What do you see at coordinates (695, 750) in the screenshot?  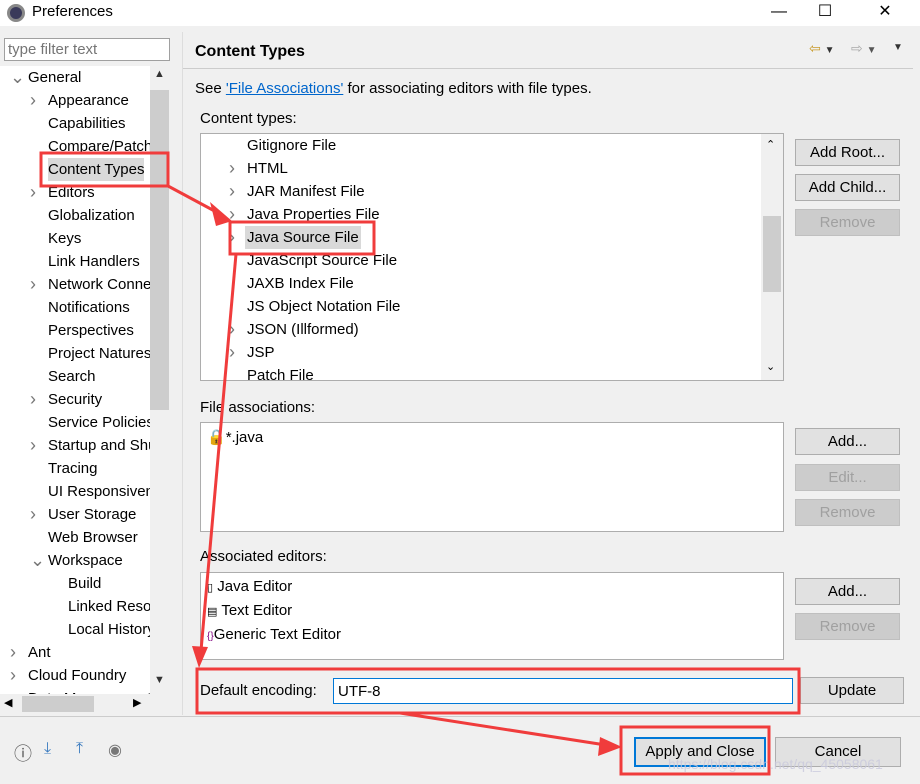 I see `annotation-box-apply` at bounding box center [695, 750].